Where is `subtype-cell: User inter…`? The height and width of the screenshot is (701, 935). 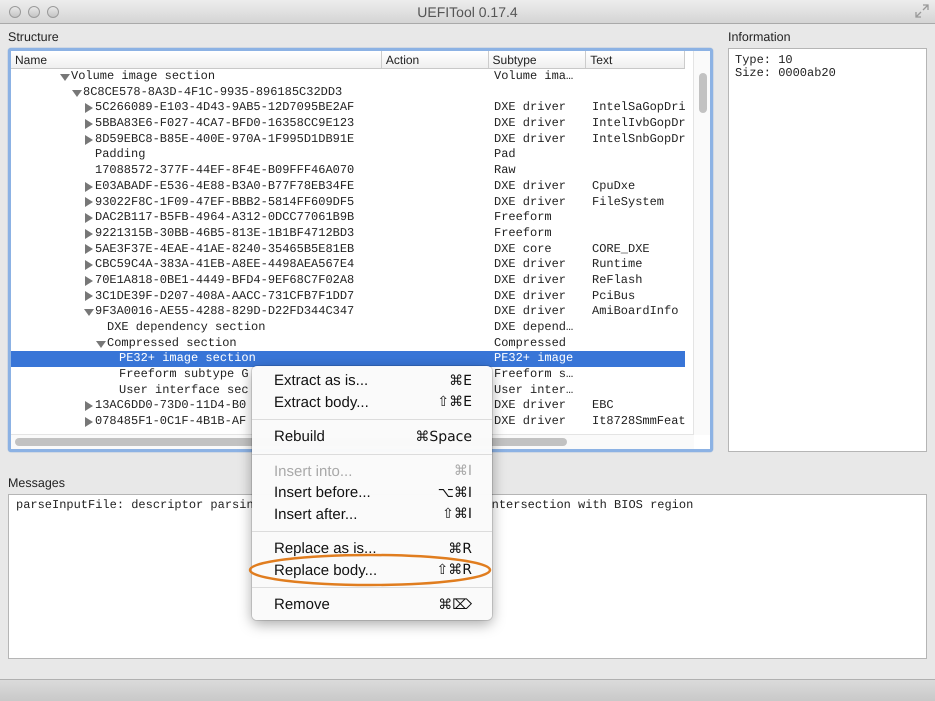 subtype-cell: User inter… is located at coordinates (534, 390).